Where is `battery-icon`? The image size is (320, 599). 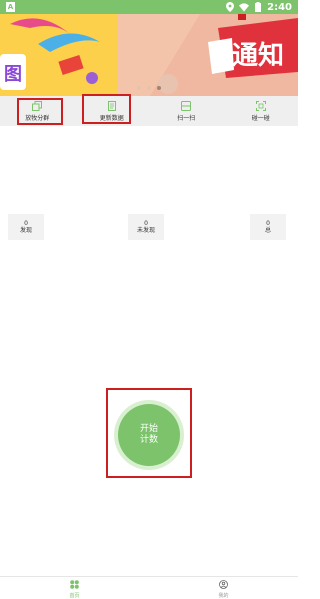
battery-icon is located at coordinates (258, 7).